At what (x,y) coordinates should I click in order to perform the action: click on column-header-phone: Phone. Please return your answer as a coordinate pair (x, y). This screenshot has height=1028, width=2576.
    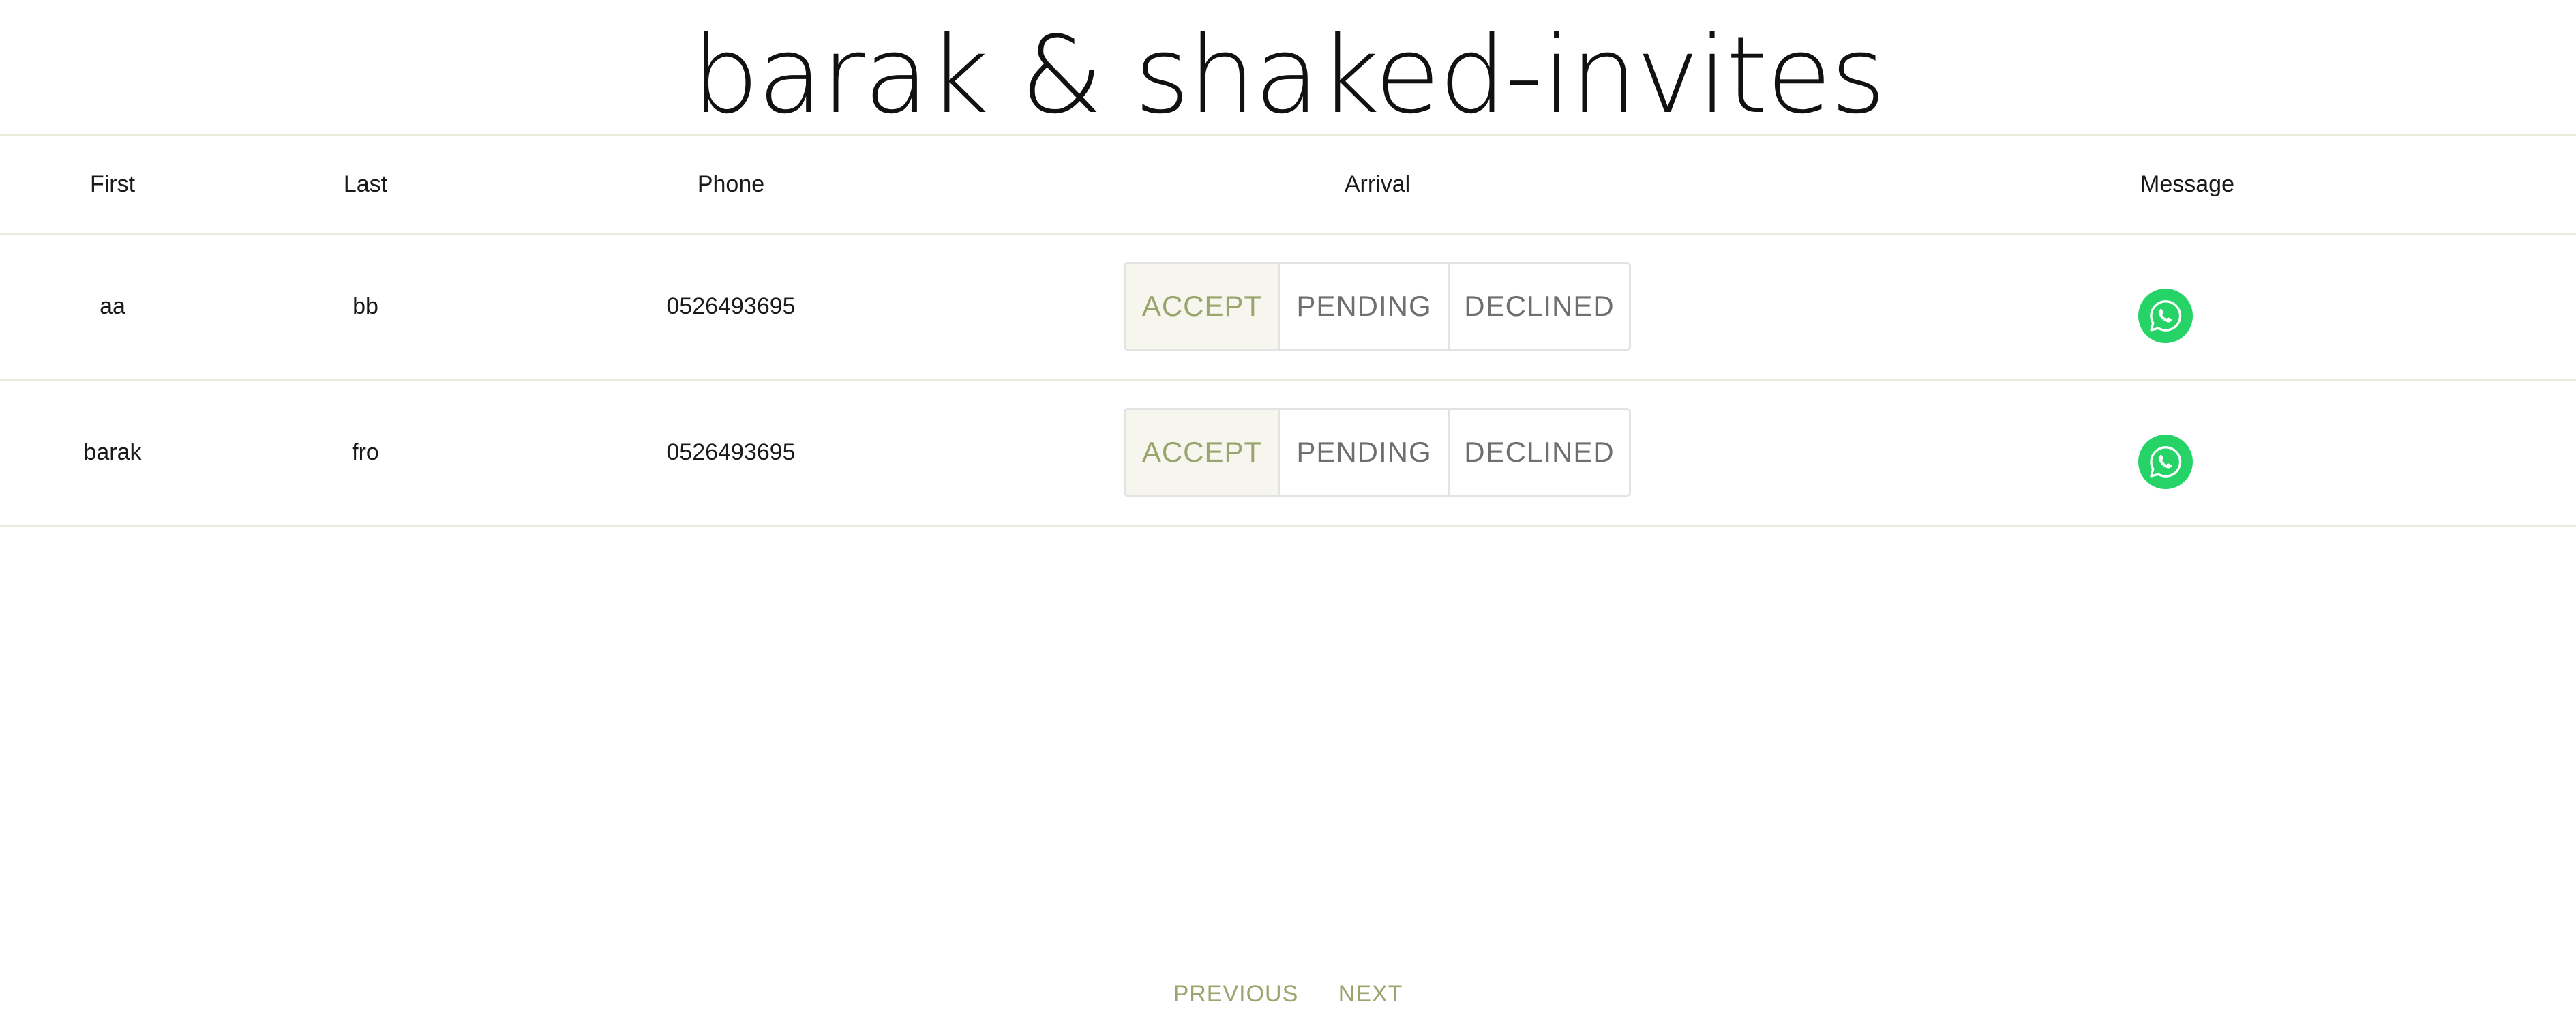
    Looking at the image, I should click on (731, 184).